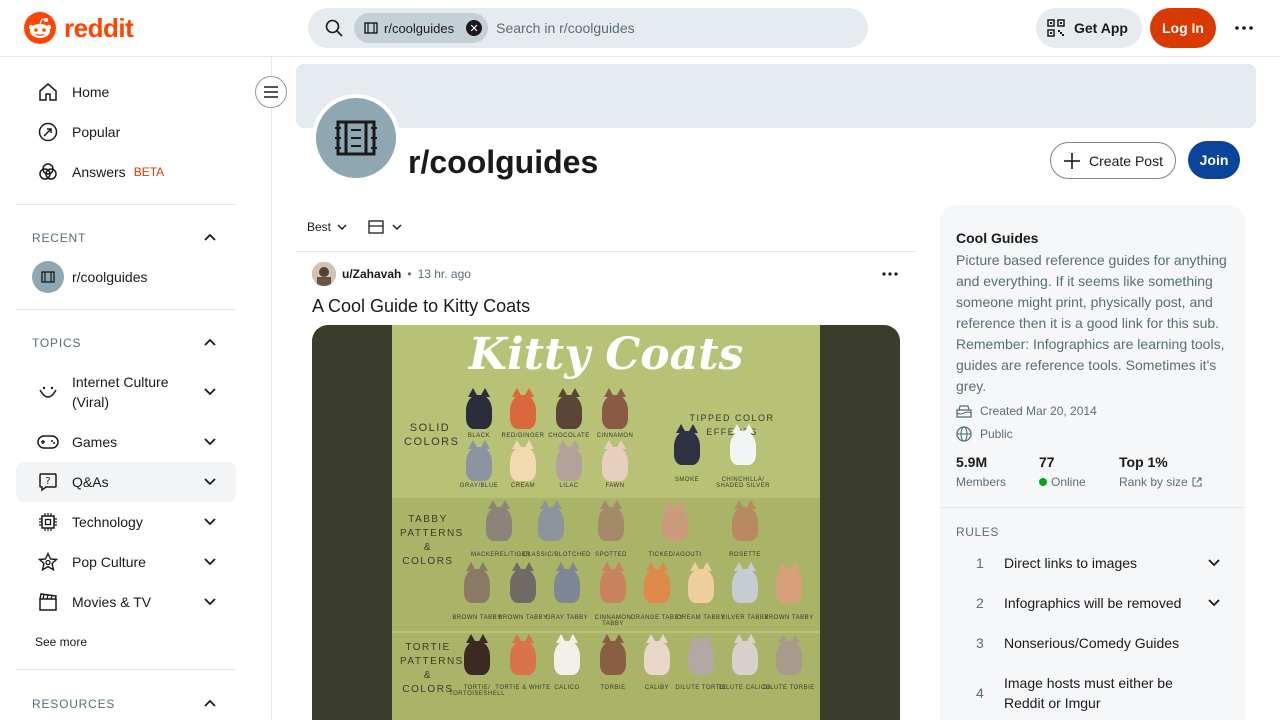  What do you see at coordinates (1101, 28) in the screenshot?
I see `get-app-label: Get App` at bounding box center [1101, 28].